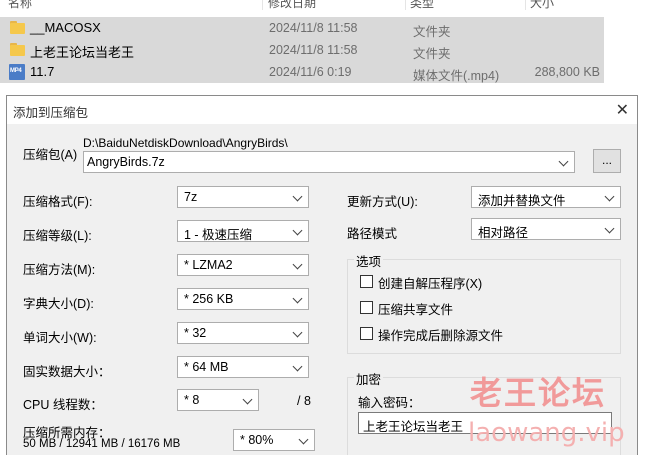 This screenshot has width=652, height=455. I want to click on archive-name-combo: AngryBirds.7z, so click(329, 162).